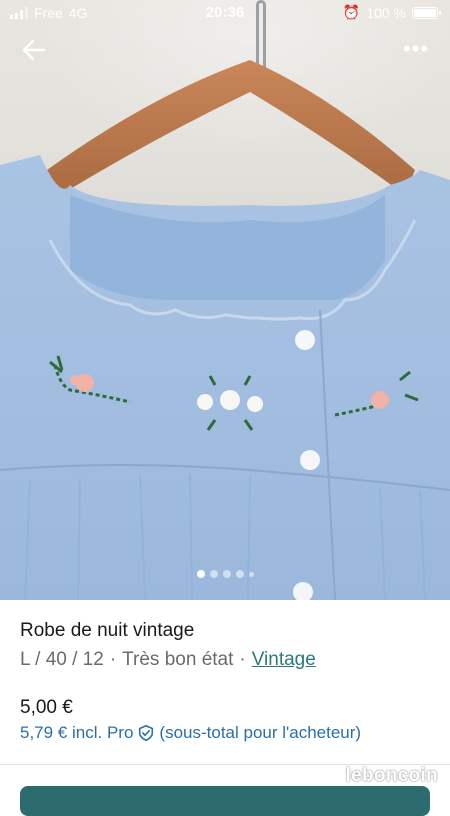 The width and height of the screenshot is (450, 816). I want to click on pro-note: (sous-total pour l'acheteur), so click(260, 732).